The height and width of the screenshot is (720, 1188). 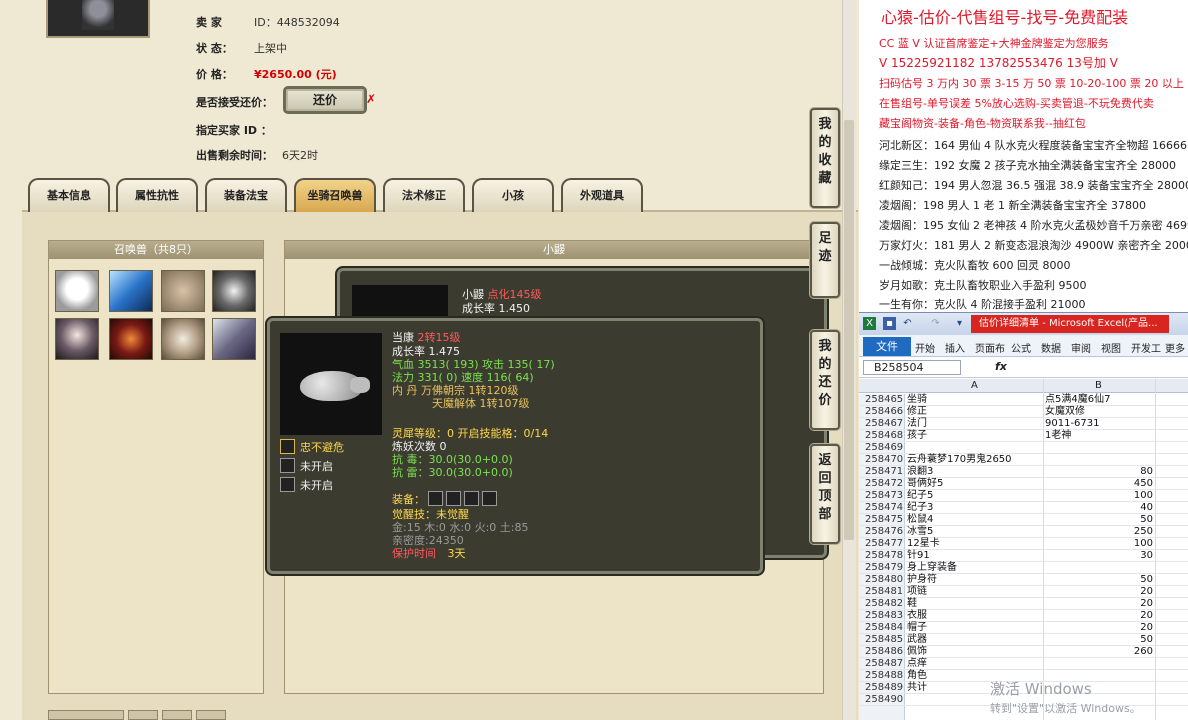 I want to click on table-row: 258487 点痒, so click(x=1023, y=664).